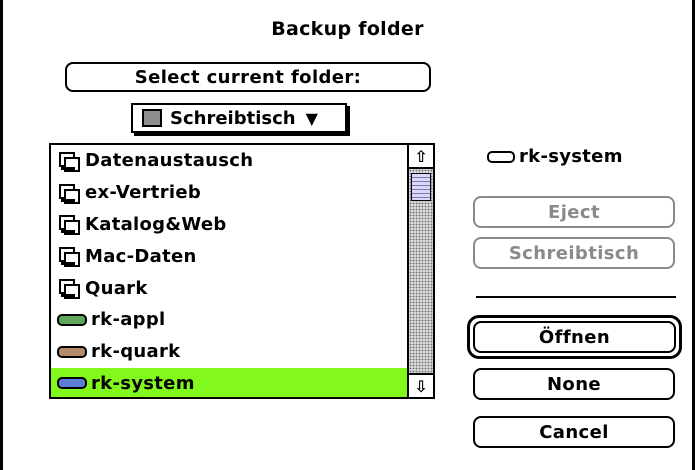 The image size is (695, 470). Describe the element at coordinates (420, 271) in the screenshot. I see `vertical-scrollbar: ⇧ ⇩` at that location.